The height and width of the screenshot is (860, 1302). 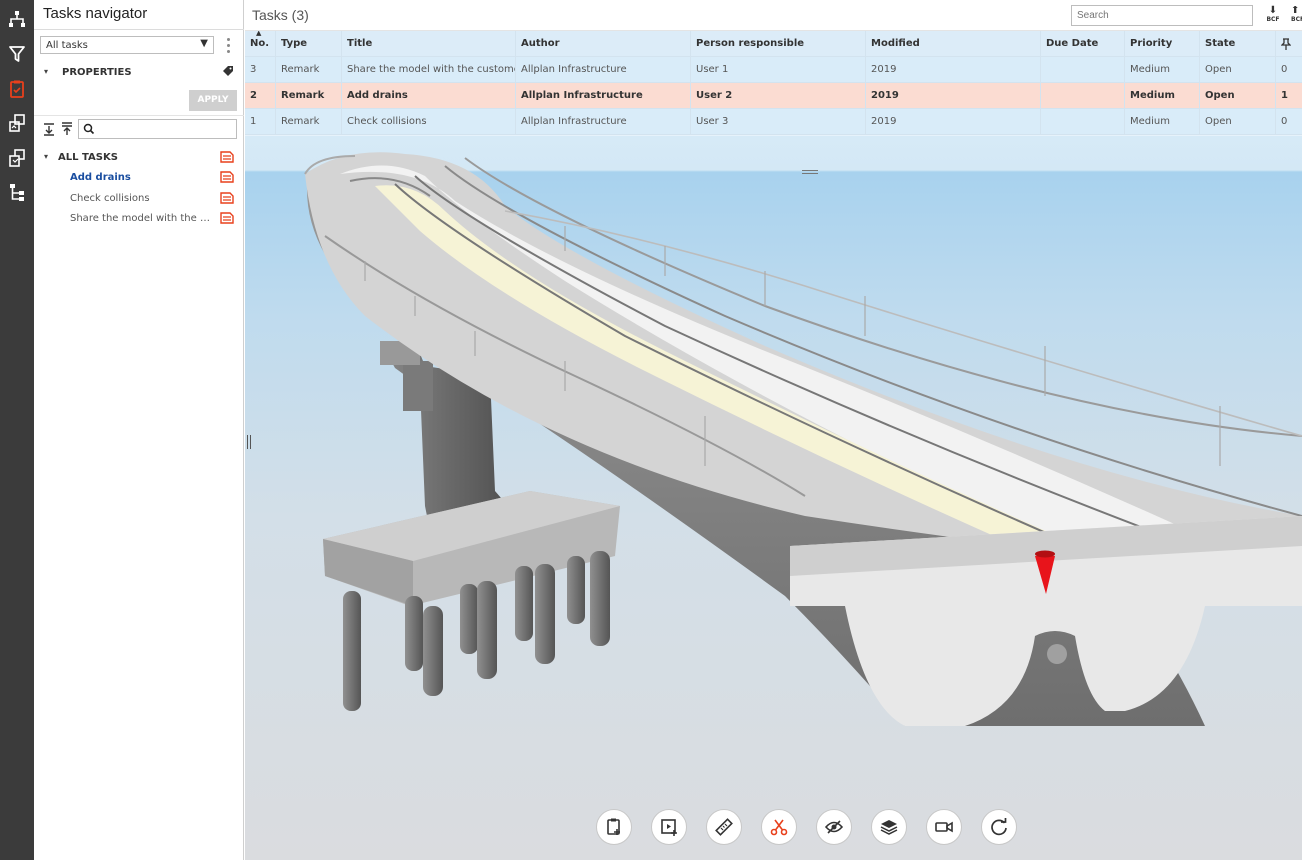 I want to click on bcf-import-button: ⬆ BCF, so click(x=1296, y=16).